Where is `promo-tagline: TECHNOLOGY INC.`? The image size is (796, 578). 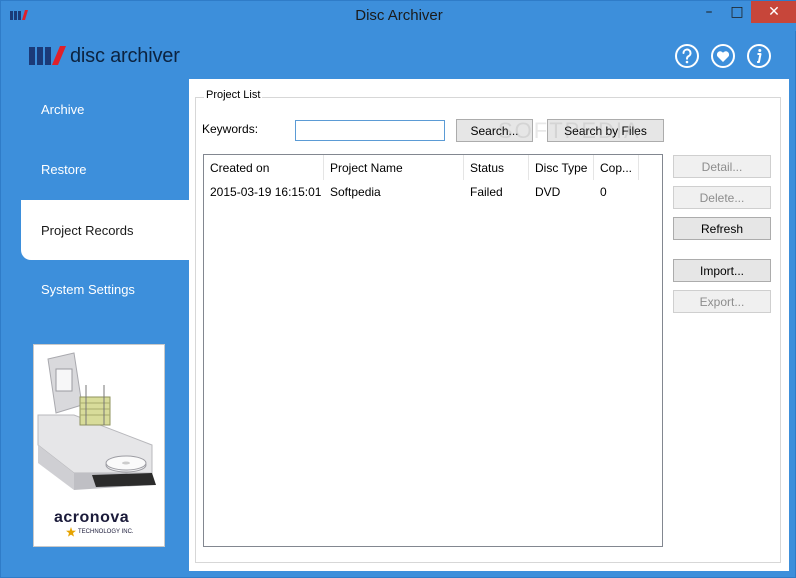
promo-tagline: TECHNOLOGY INC. is located at coordinates (106, 532).